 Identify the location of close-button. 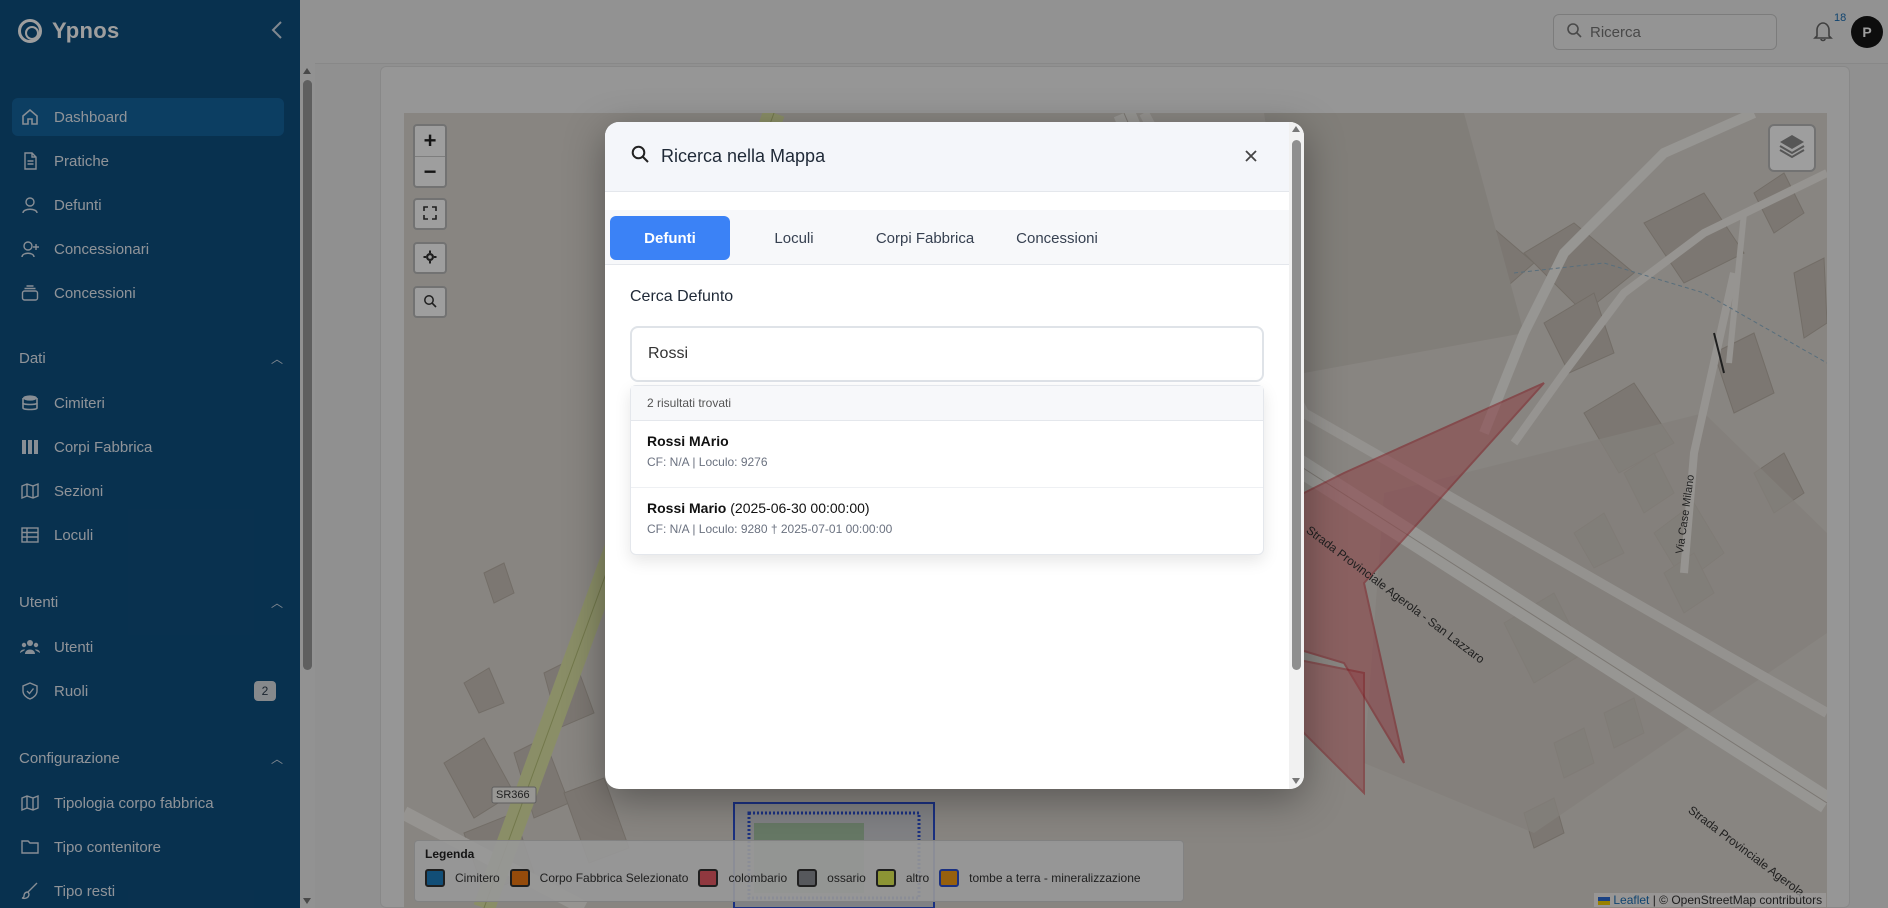
(1251, 156).